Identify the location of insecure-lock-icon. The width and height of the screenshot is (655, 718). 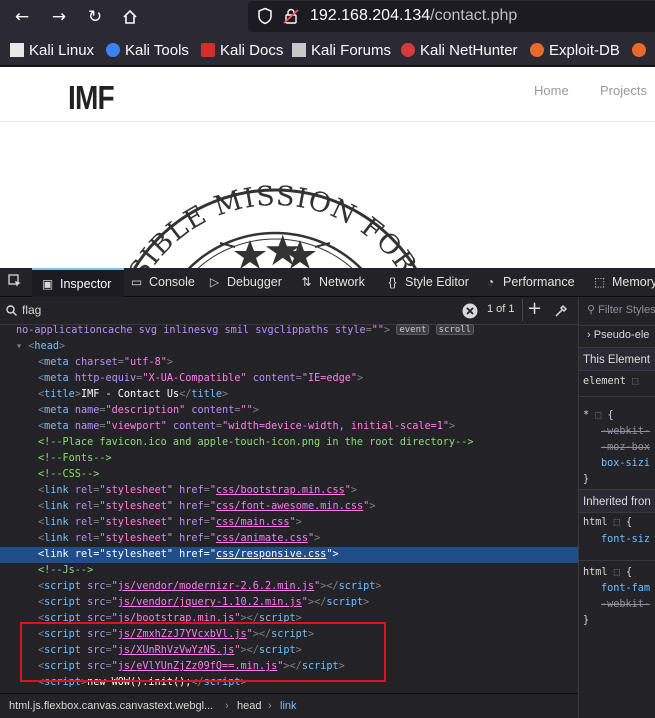
(291, 16).